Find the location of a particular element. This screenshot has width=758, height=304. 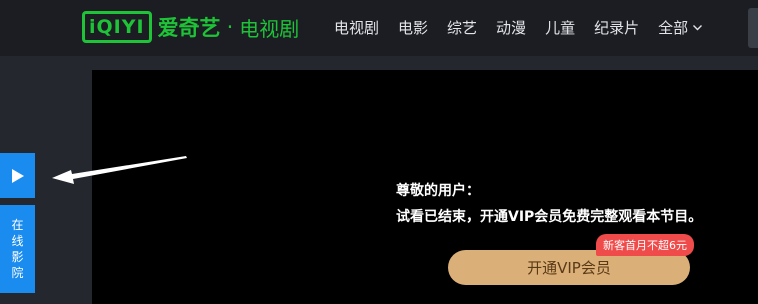

cinema-char-1: 在 is located at coordinates (17, 225).